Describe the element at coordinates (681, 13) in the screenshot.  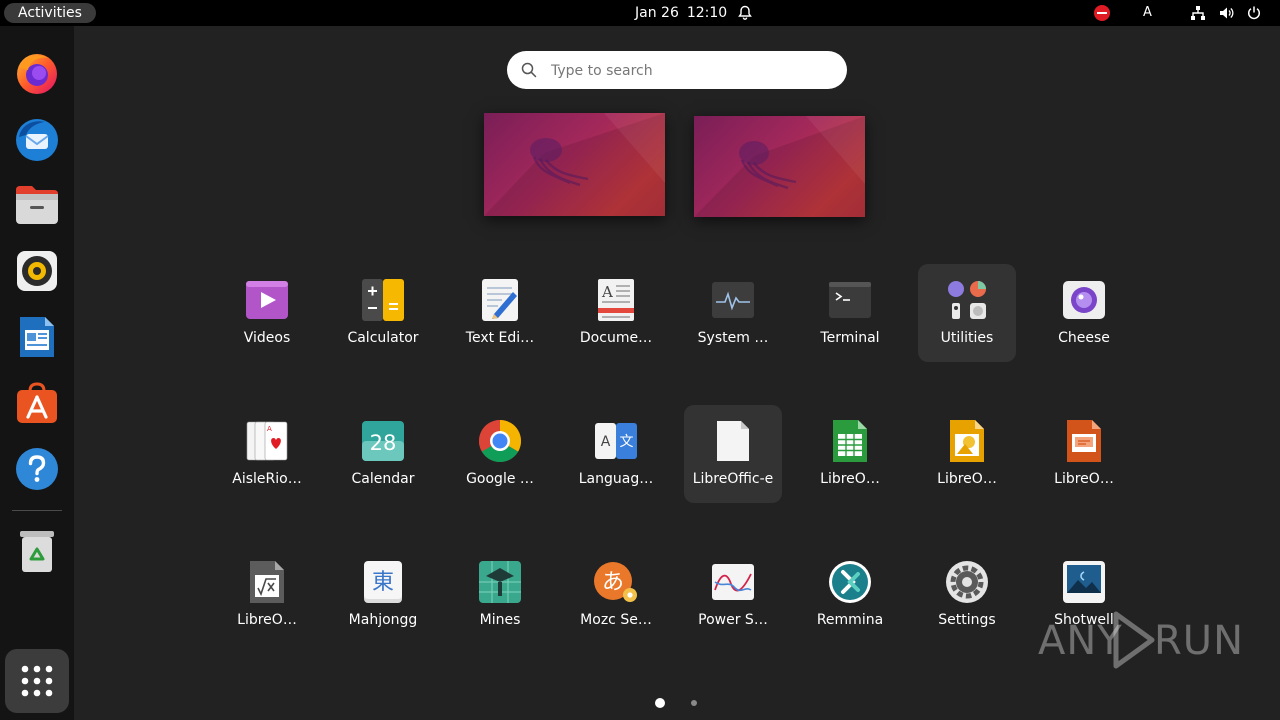
I see `clock: Jan 26 12:10` at that location.